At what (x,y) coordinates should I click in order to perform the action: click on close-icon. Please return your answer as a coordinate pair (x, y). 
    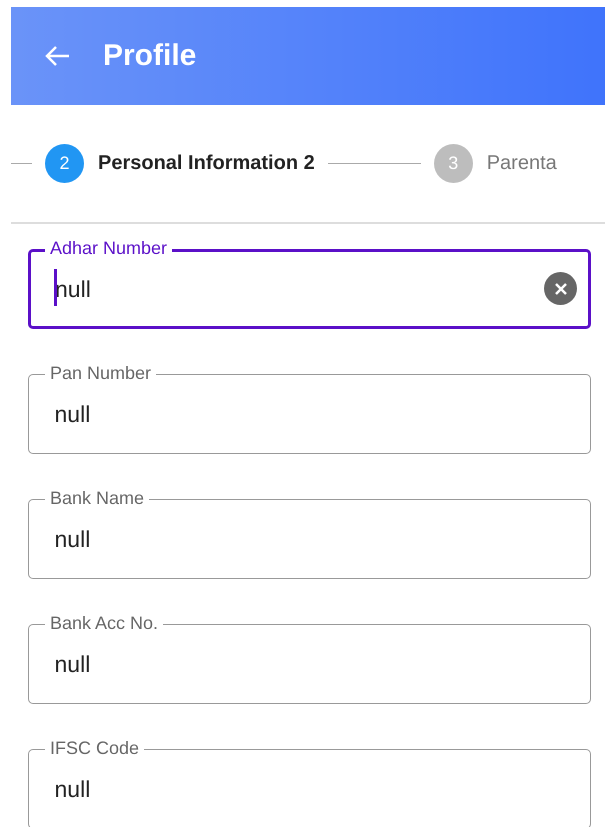
    Looking at the image, I should click on (561, 289).